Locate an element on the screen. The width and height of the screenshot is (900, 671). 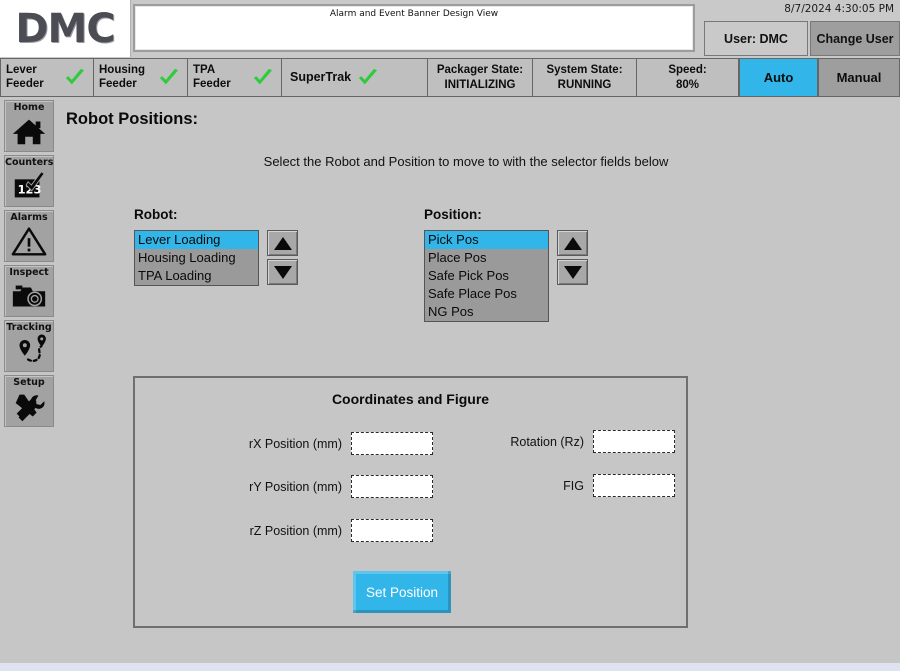
field-label-fig: FIG is located at coordinates (573, 485).